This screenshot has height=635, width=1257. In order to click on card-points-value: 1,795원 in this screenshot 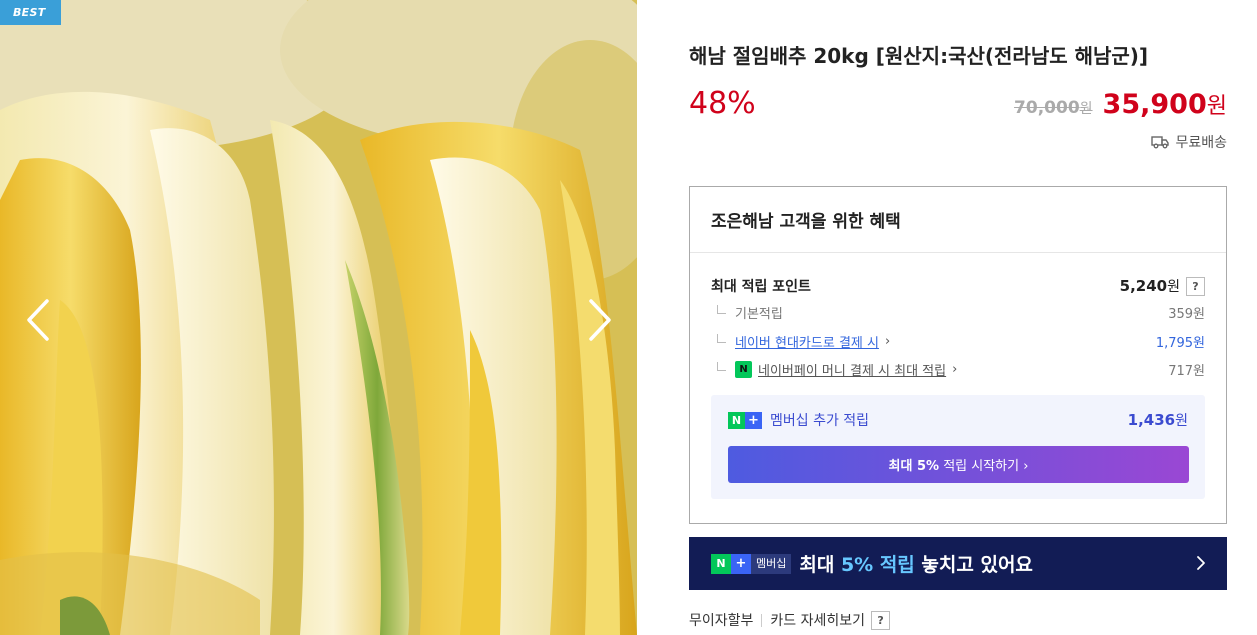, I will do `click(1180, 343)`.